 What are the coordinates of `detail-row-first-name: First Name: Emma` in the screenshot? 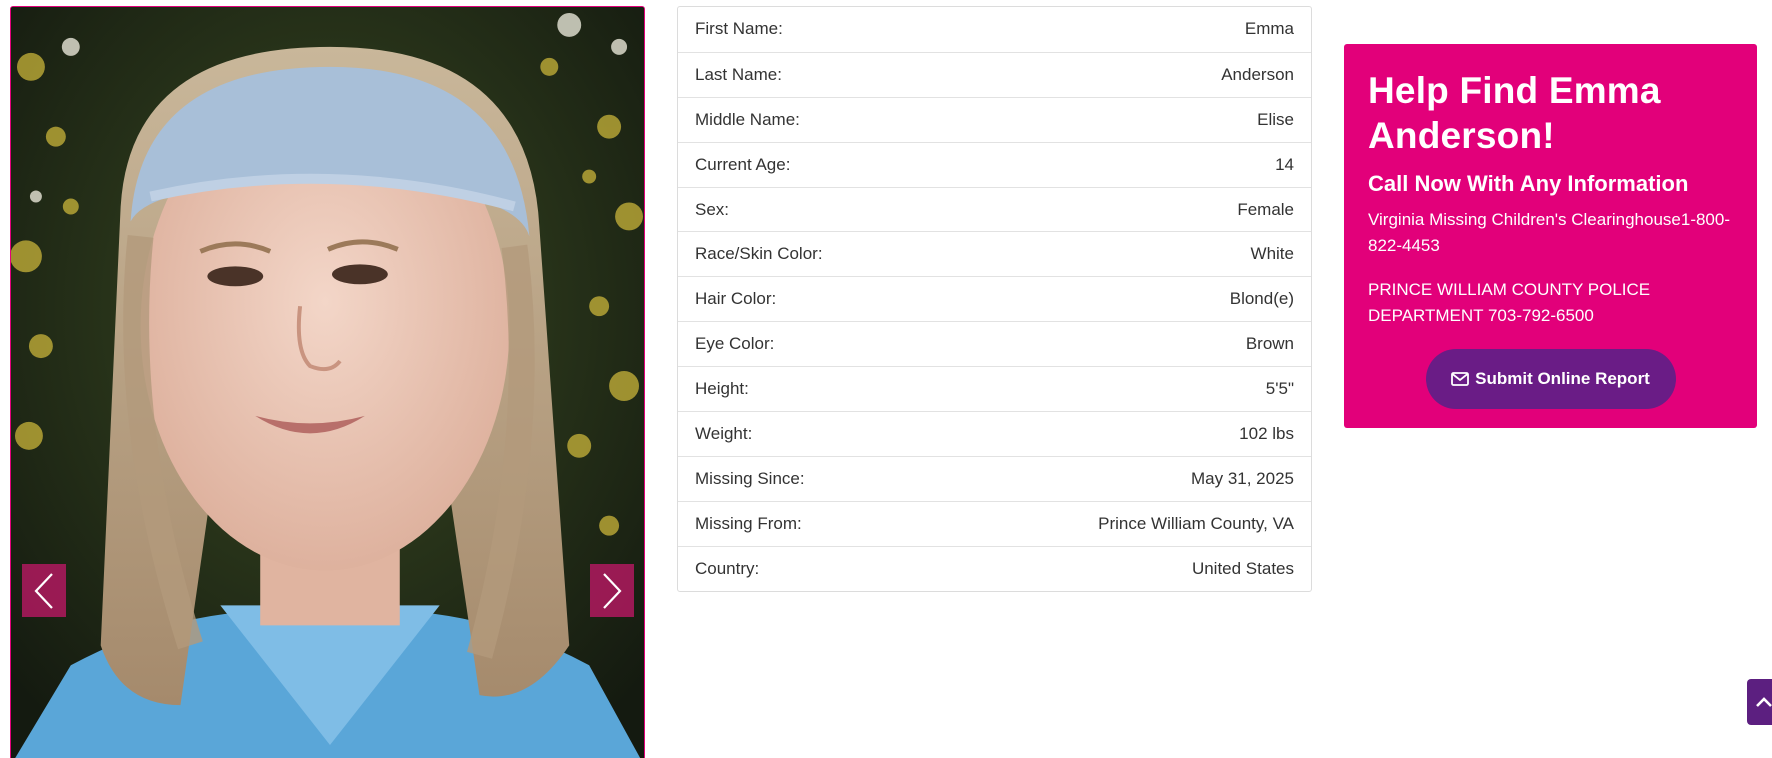 It's located at (994, 29).